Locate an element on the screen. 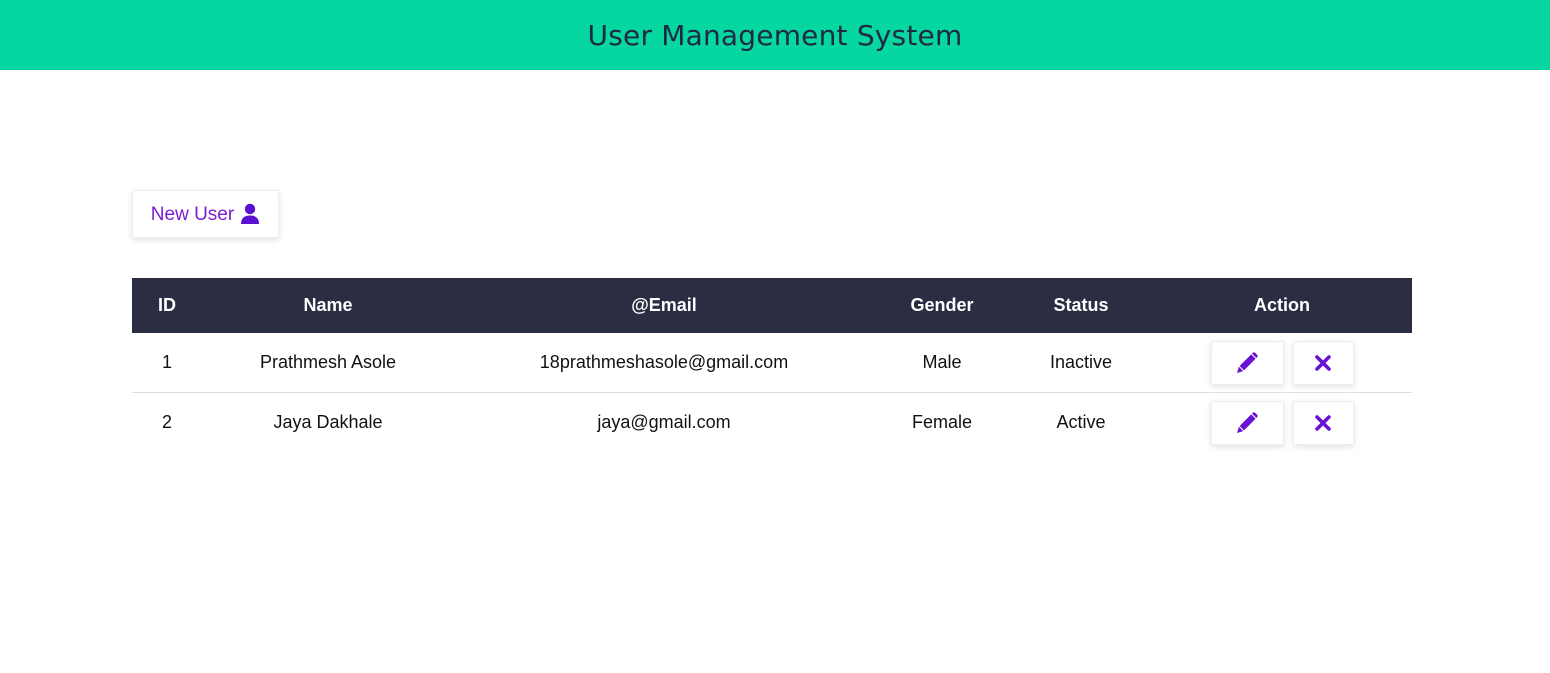 The width and height of the screenshot is (1550, 673). column-header-status: Status is located at coordinates (1081, 305).